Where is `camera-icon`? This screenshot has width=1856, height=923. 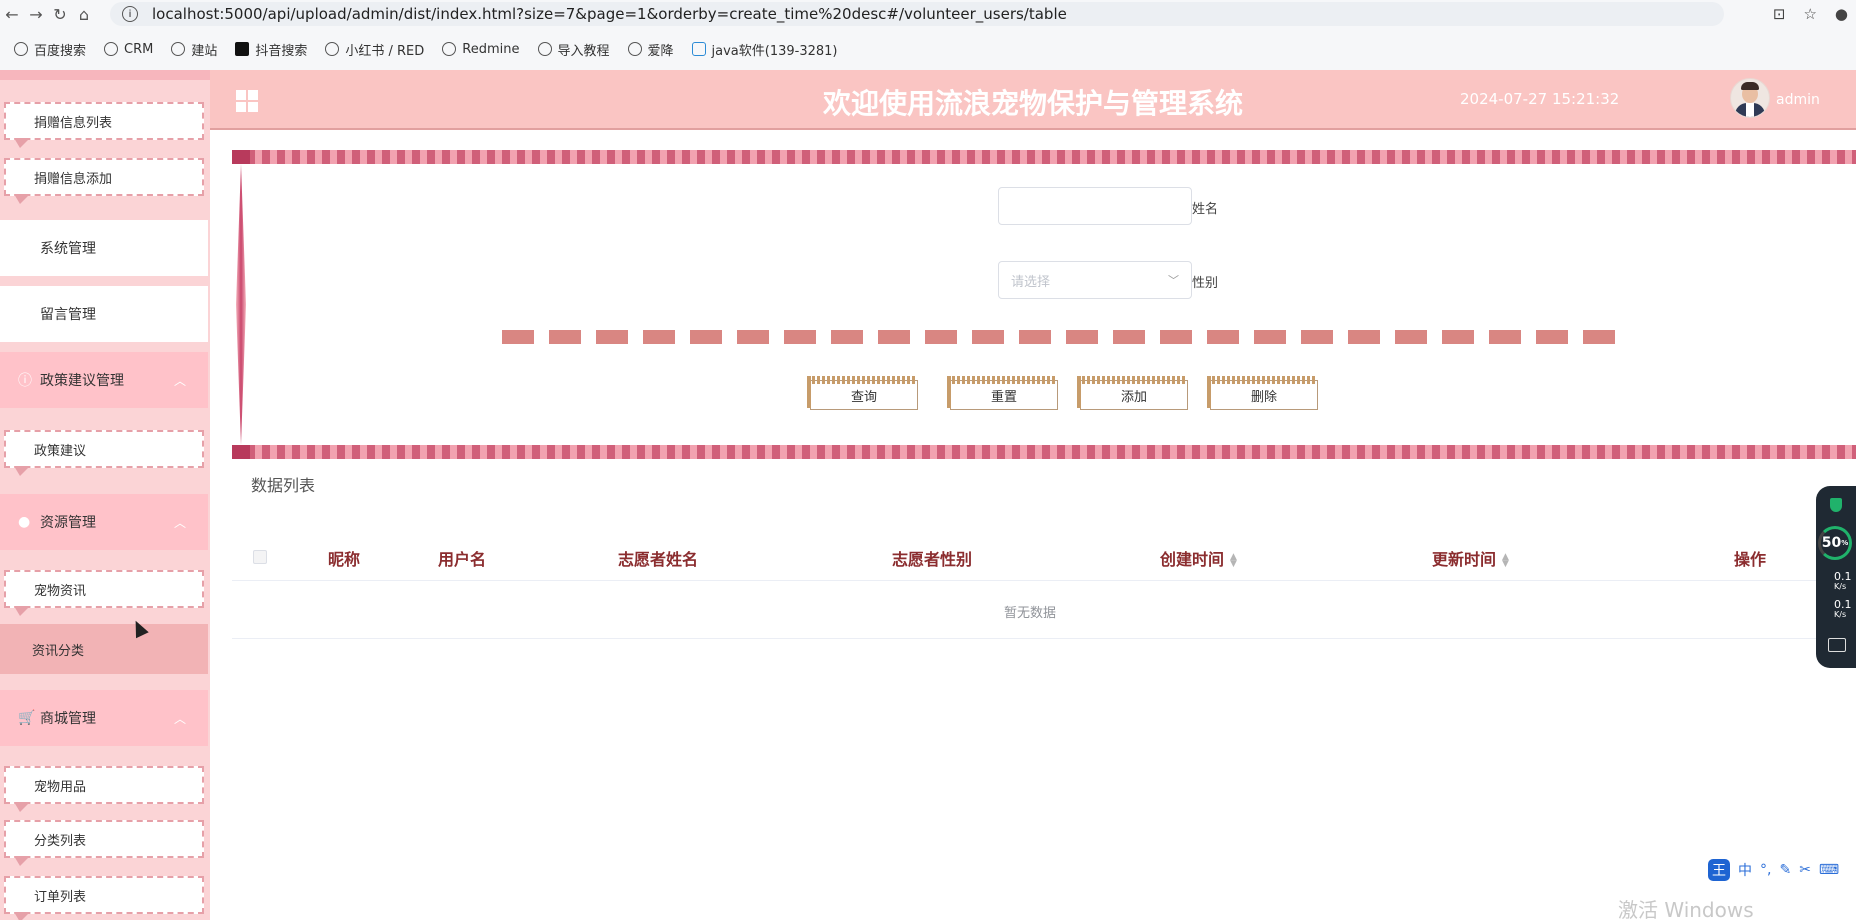 camera-icon is located at coordinates (1837, 645).